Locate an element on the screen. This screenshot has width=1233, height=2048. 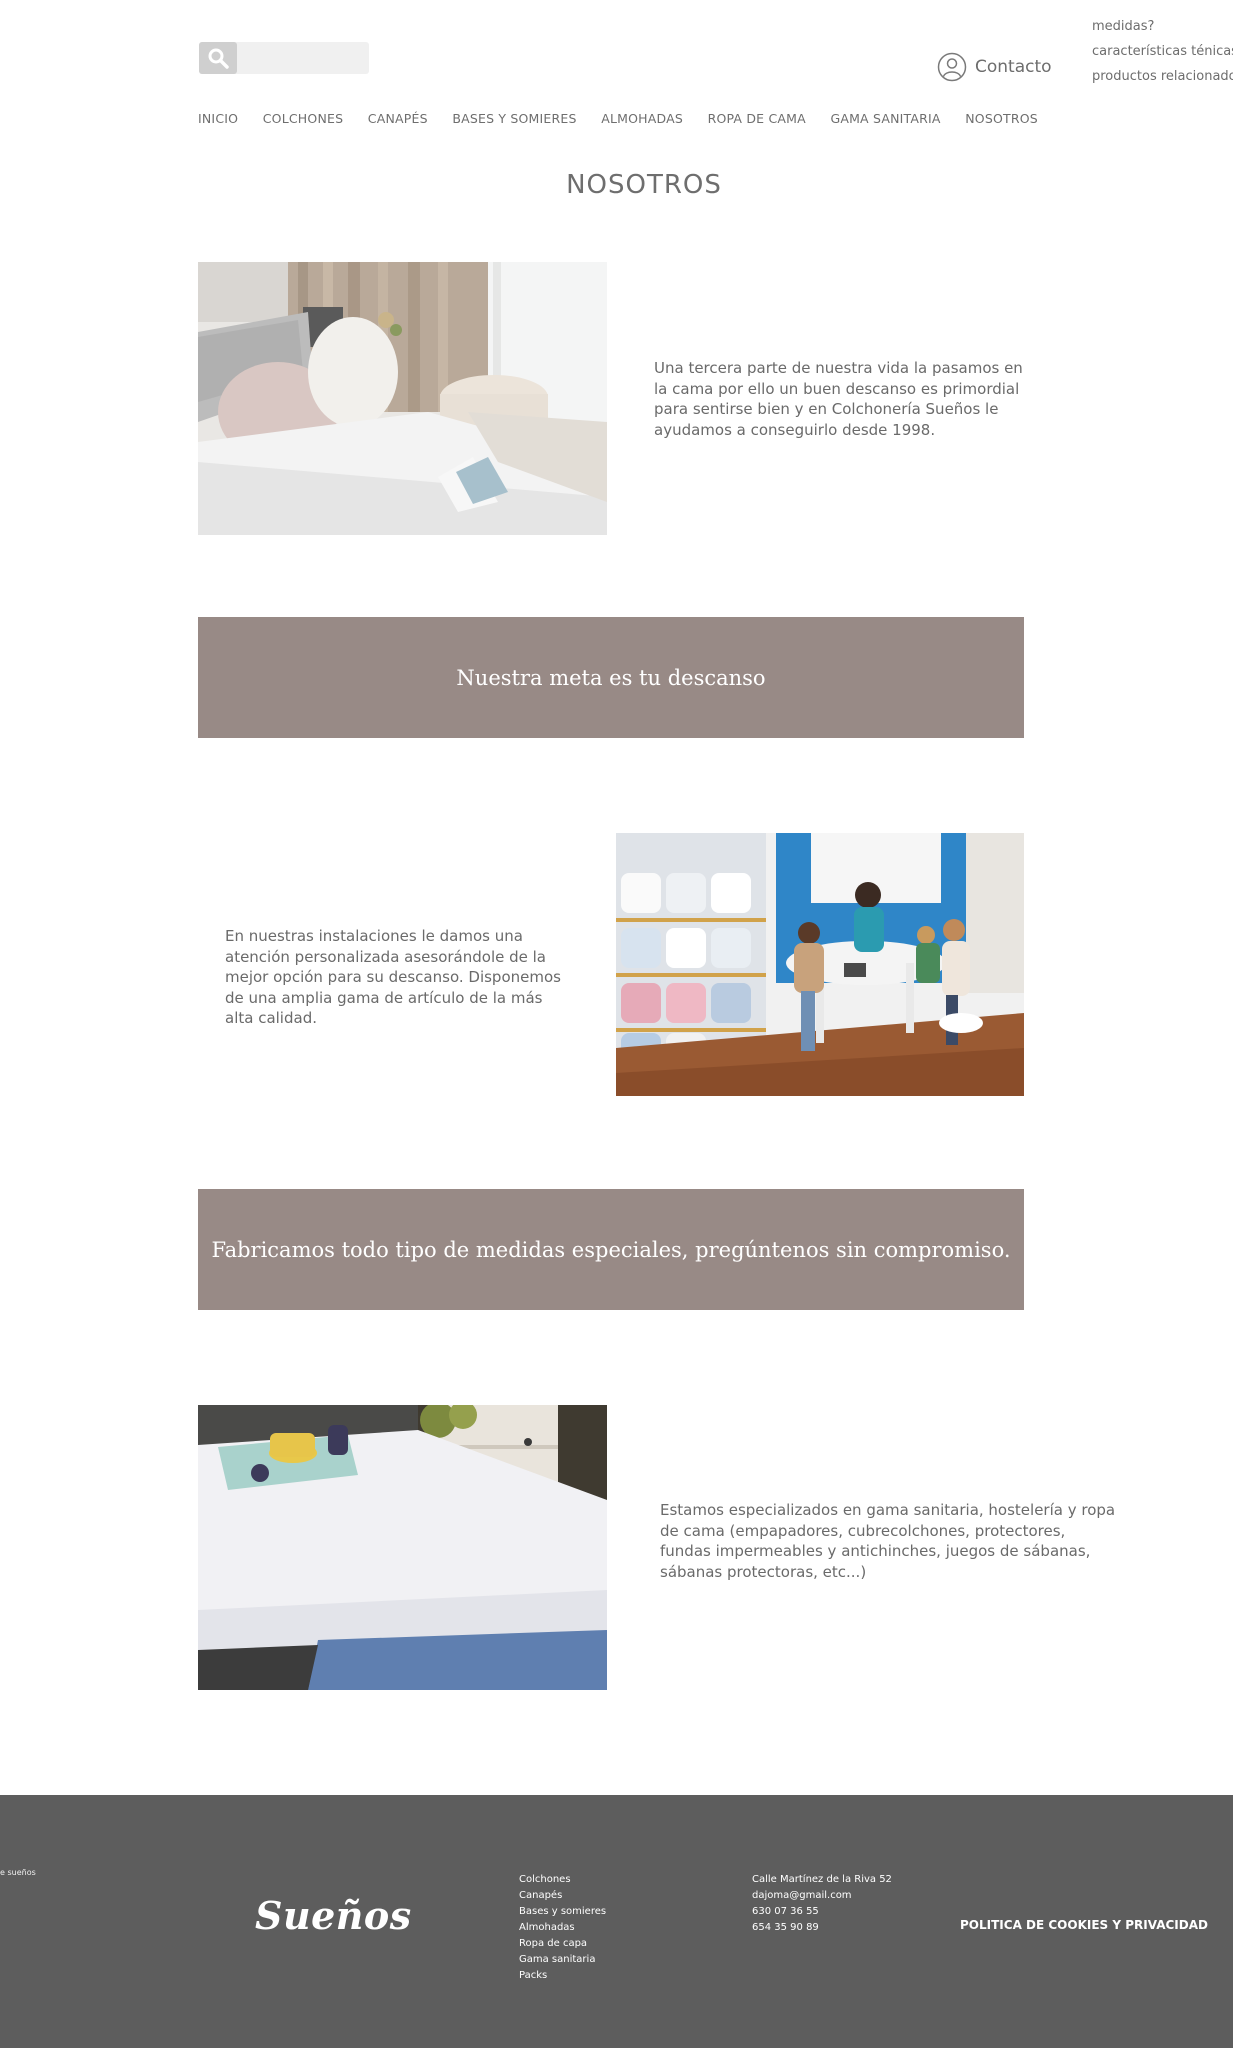
store-photo is located at coordinates (820, 964).